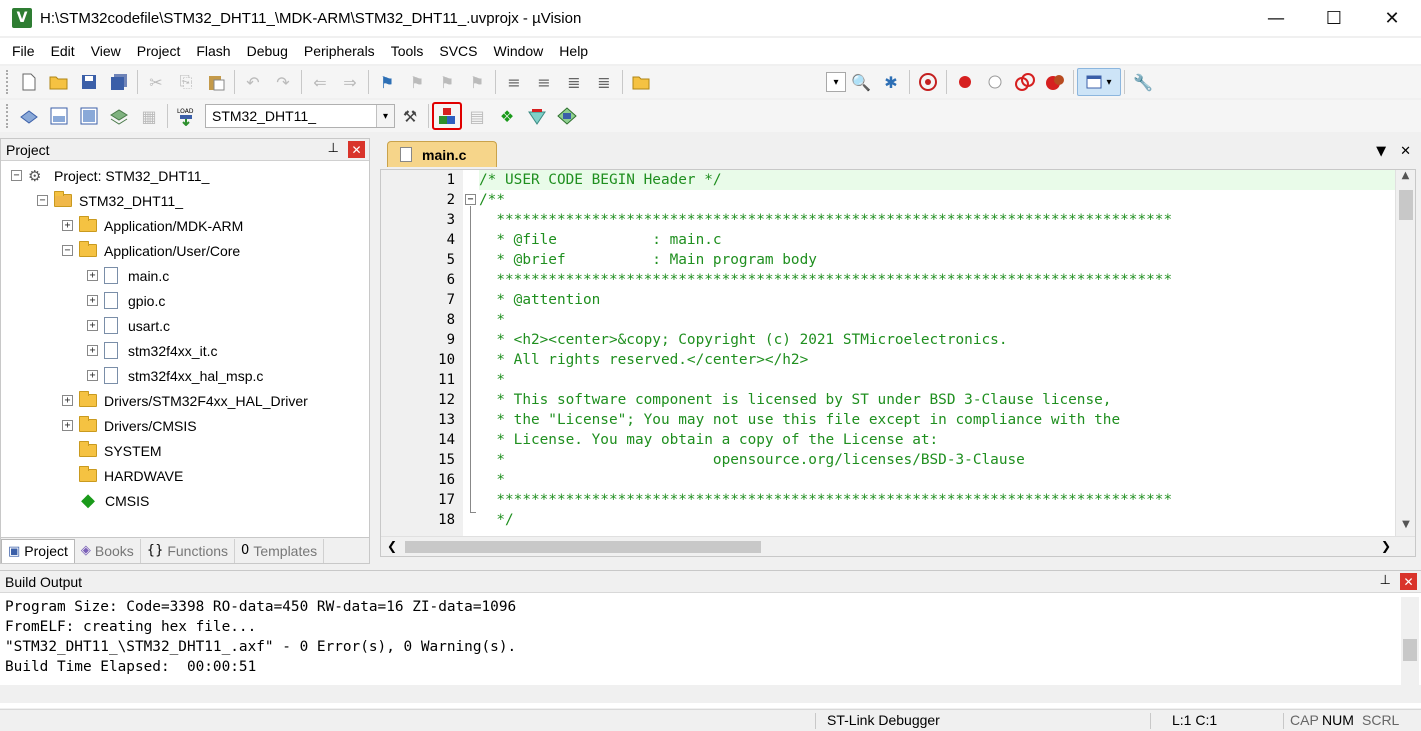  What do you see at coordinates (1143, 82) in the screenshot?
I see `configure-wrench-icon: 🔧` at bounding box center [1143, 82].